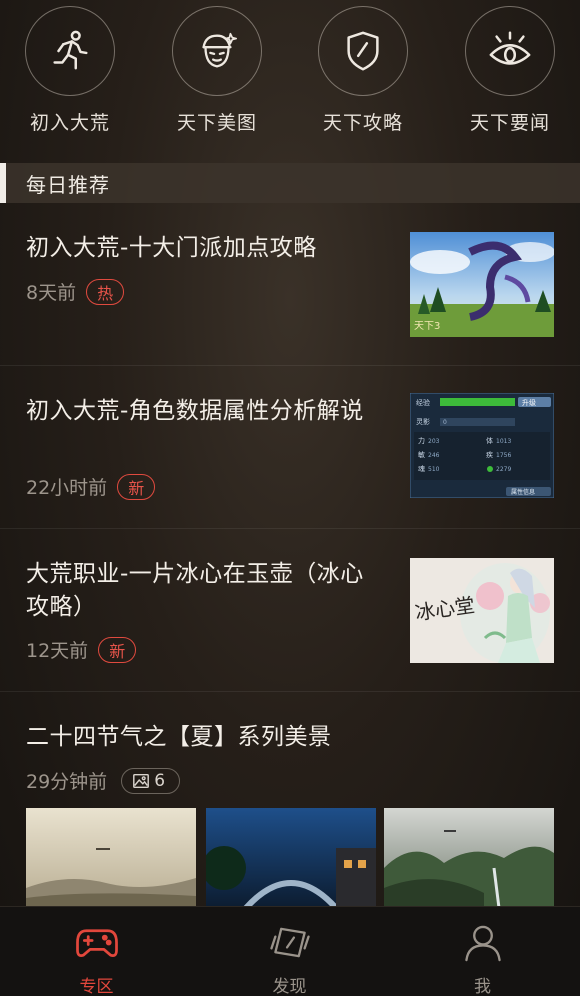  Describe the element at coordinates (482, 284) in the screenshot. I see `dragon-artwork-thumbnail: 天下3` at that location.